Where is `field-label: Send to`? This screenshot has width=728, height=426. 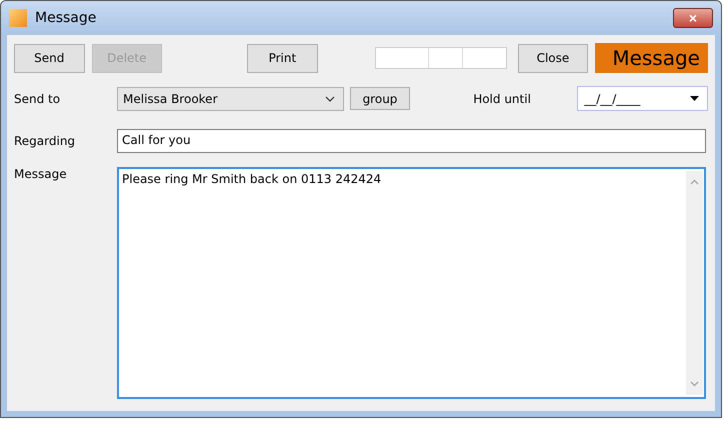 field-label: Send to is located at coordinates (38, 99).